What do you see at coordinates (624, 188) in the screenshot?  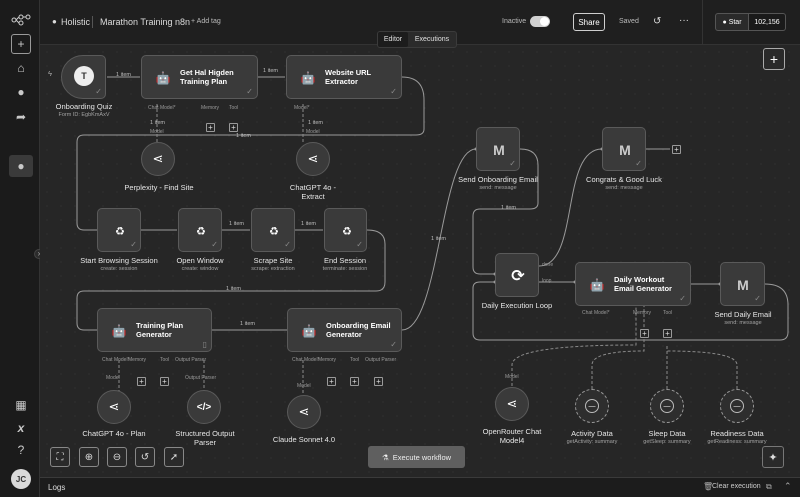 I see `node-sublabel: send: message` at bounding box center [624, 188].